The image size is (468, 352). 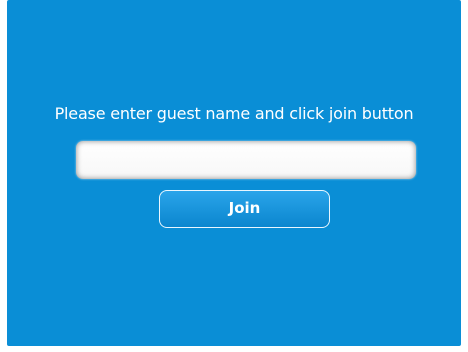 What do you see at coordinates (244, 209) in the screenshot?
I see `join-button: Join` at bounding box center [244, 209].